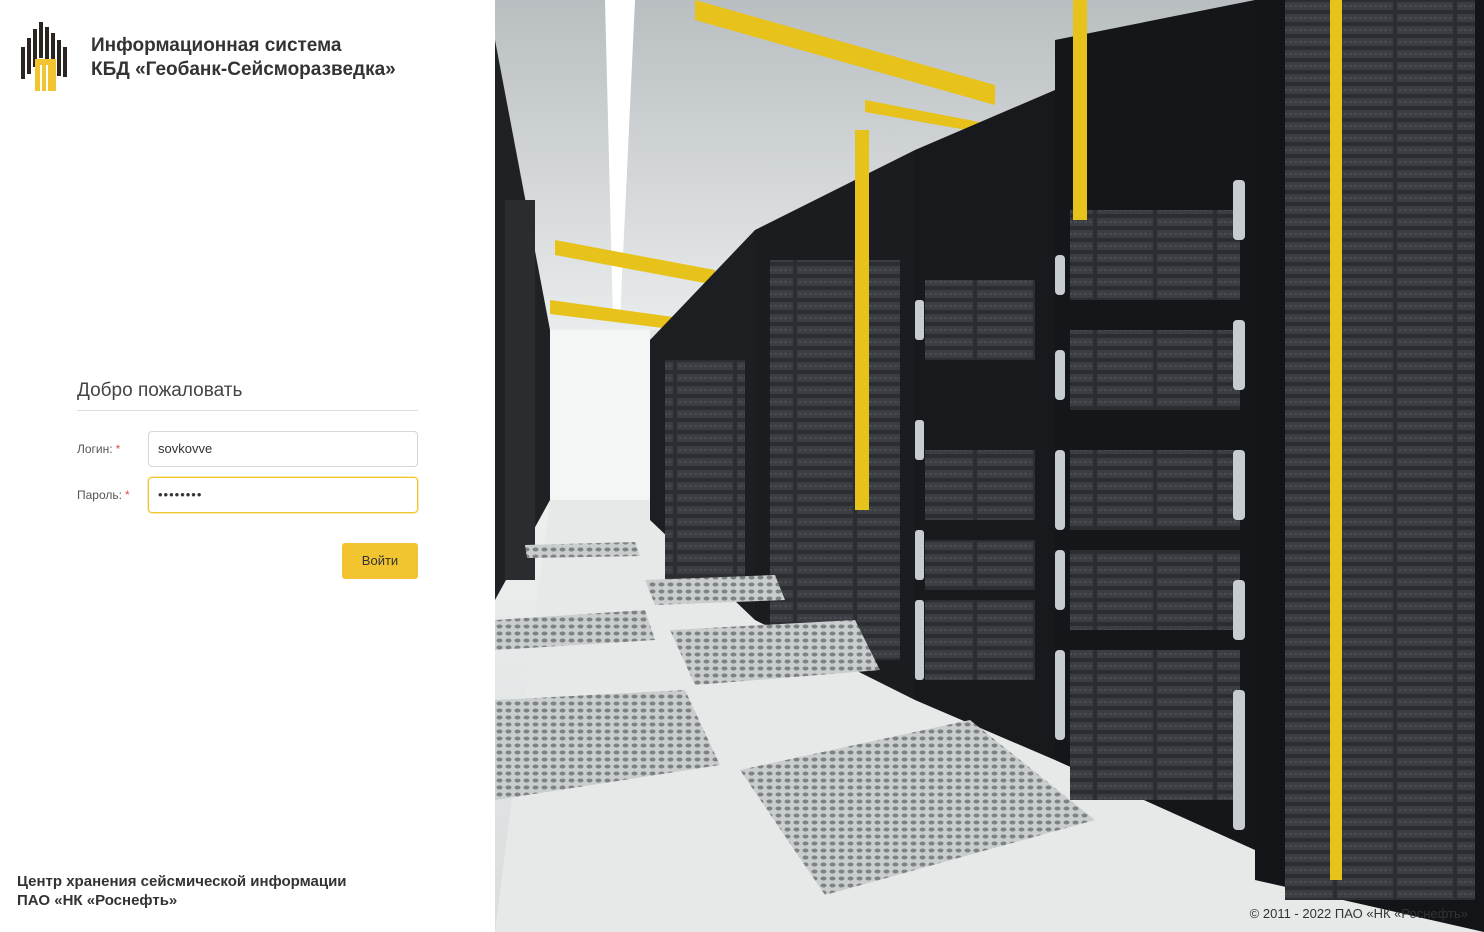 This screenshot has height=932, width=1484. Describe the element at coordinates (380, 561) in the screenshot. I see `login-button: Войти` at that location.